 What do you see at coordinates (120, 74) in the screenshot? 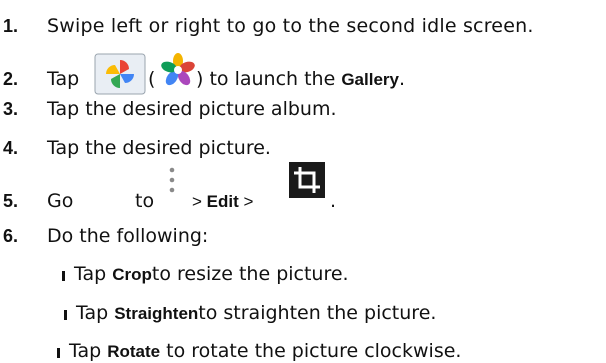
I see `photos-pinwheel-icon` at bounding box center [120, 74].